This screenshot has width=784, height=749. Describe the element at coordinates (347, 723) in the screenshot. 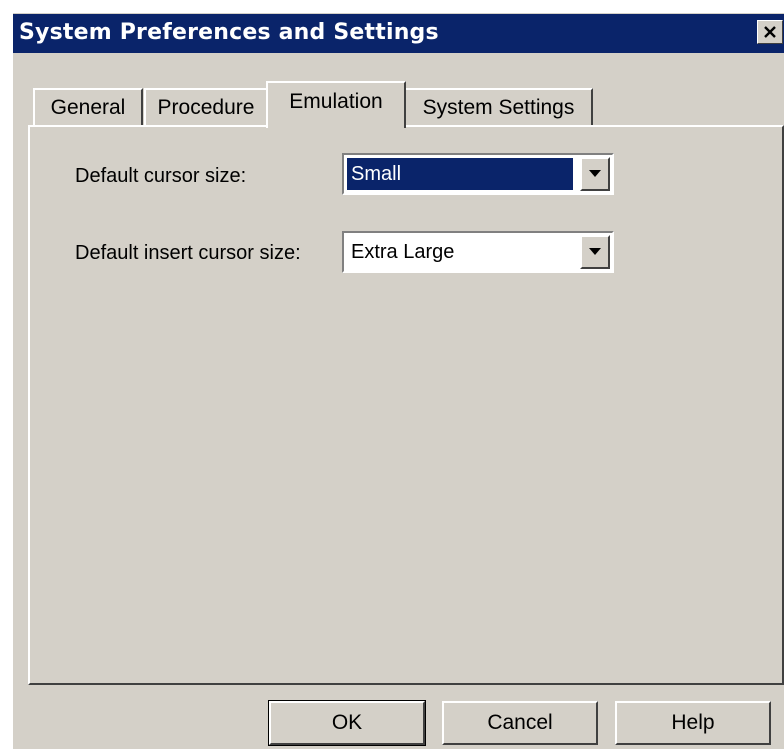

I see `ok-button: OK` at that location.